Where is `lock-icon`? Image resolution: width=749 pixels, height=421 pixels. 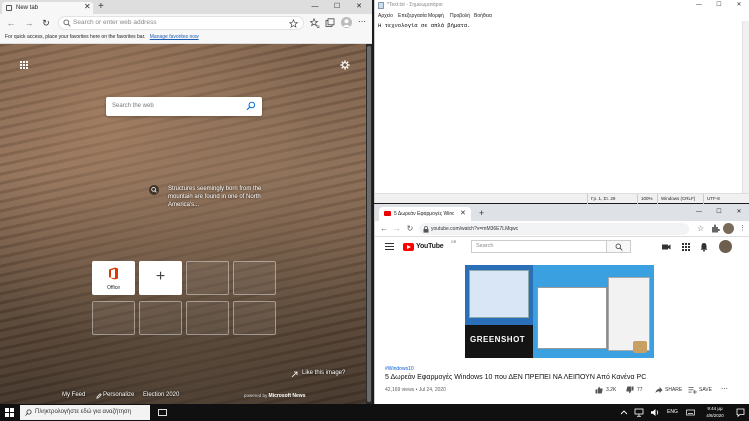
lock-icon is located at coordinates (426, 229).